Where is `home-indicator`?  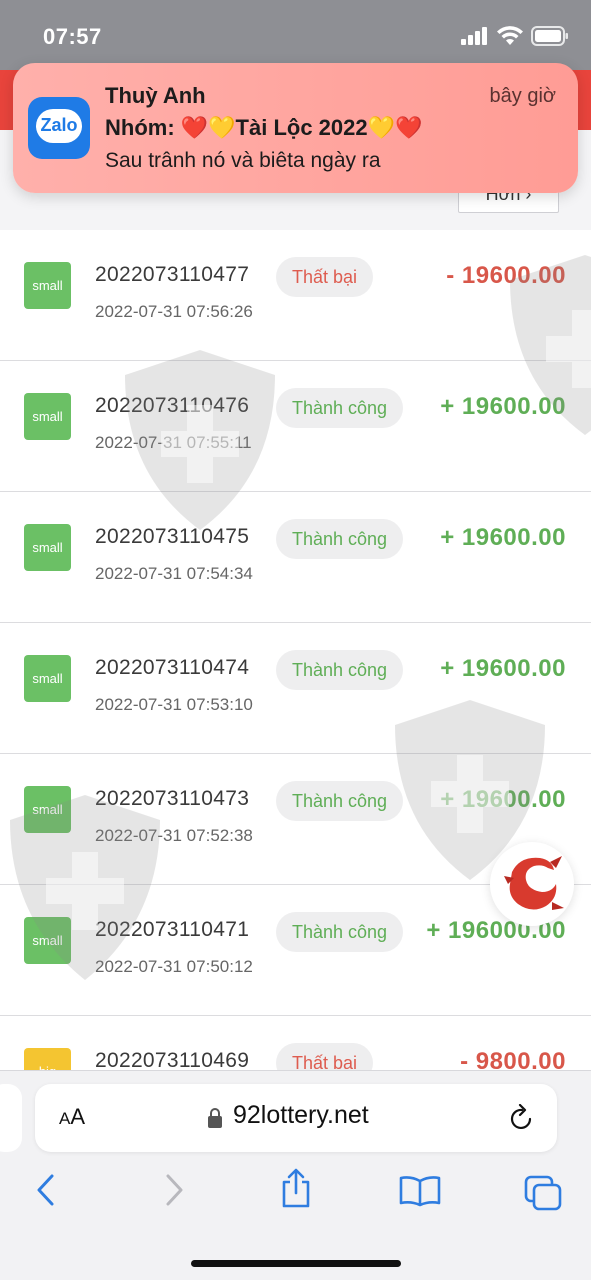
home-indicator is located at coordinates (296, 1263).